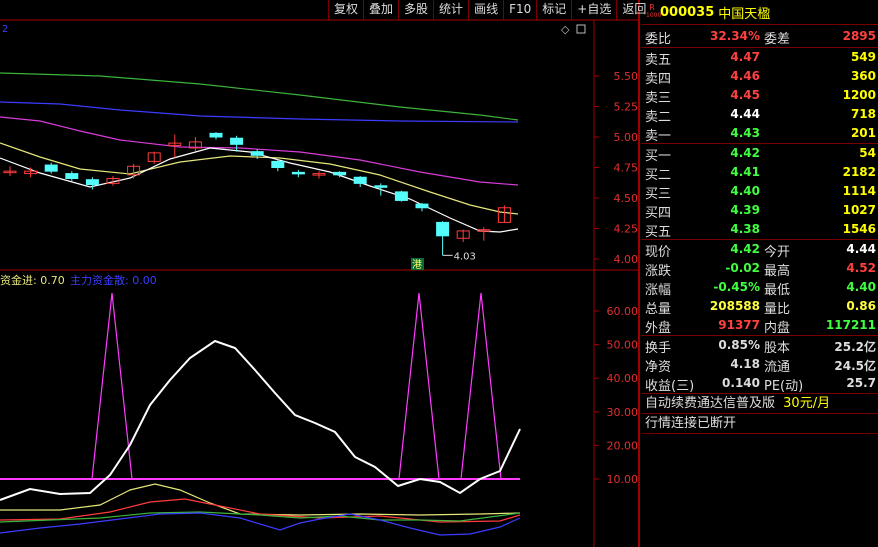 Image resolution: width=878 pixels, height=547 pixels. Describe the element at coordinates (859, 95) in the screenshot. I see `level-volume: 1200` at that location.